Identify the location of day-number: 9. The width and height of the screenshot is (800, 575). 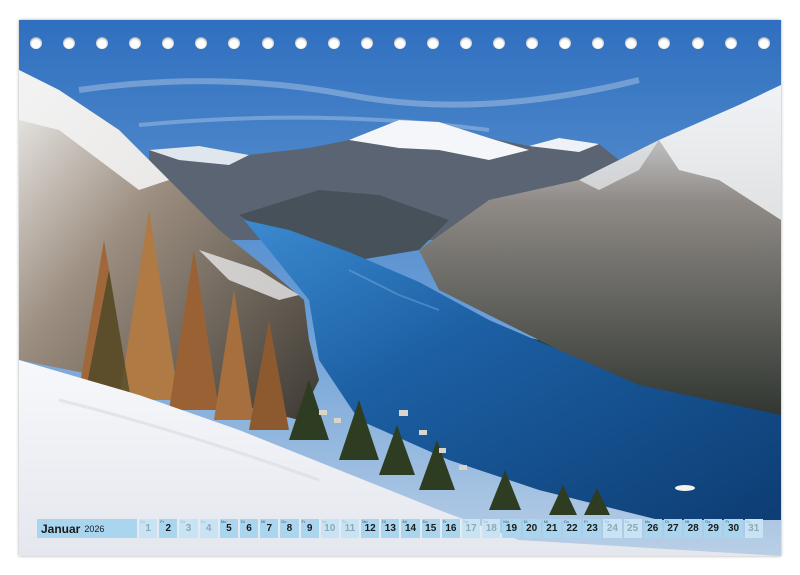
(309, 528).